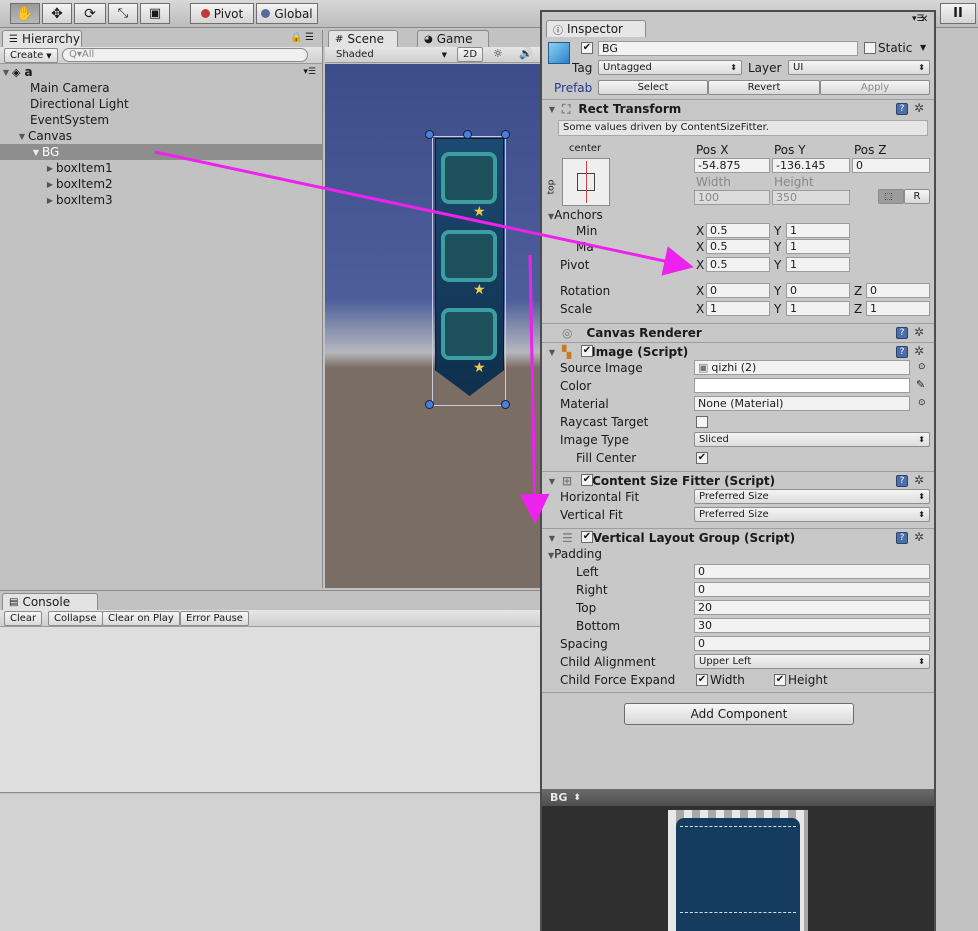 This screenshot has height=931, width=978. Describe the element at coordinates (309, 37) in the screenshot. I see `panel-menu-icon: ☰` at that location.